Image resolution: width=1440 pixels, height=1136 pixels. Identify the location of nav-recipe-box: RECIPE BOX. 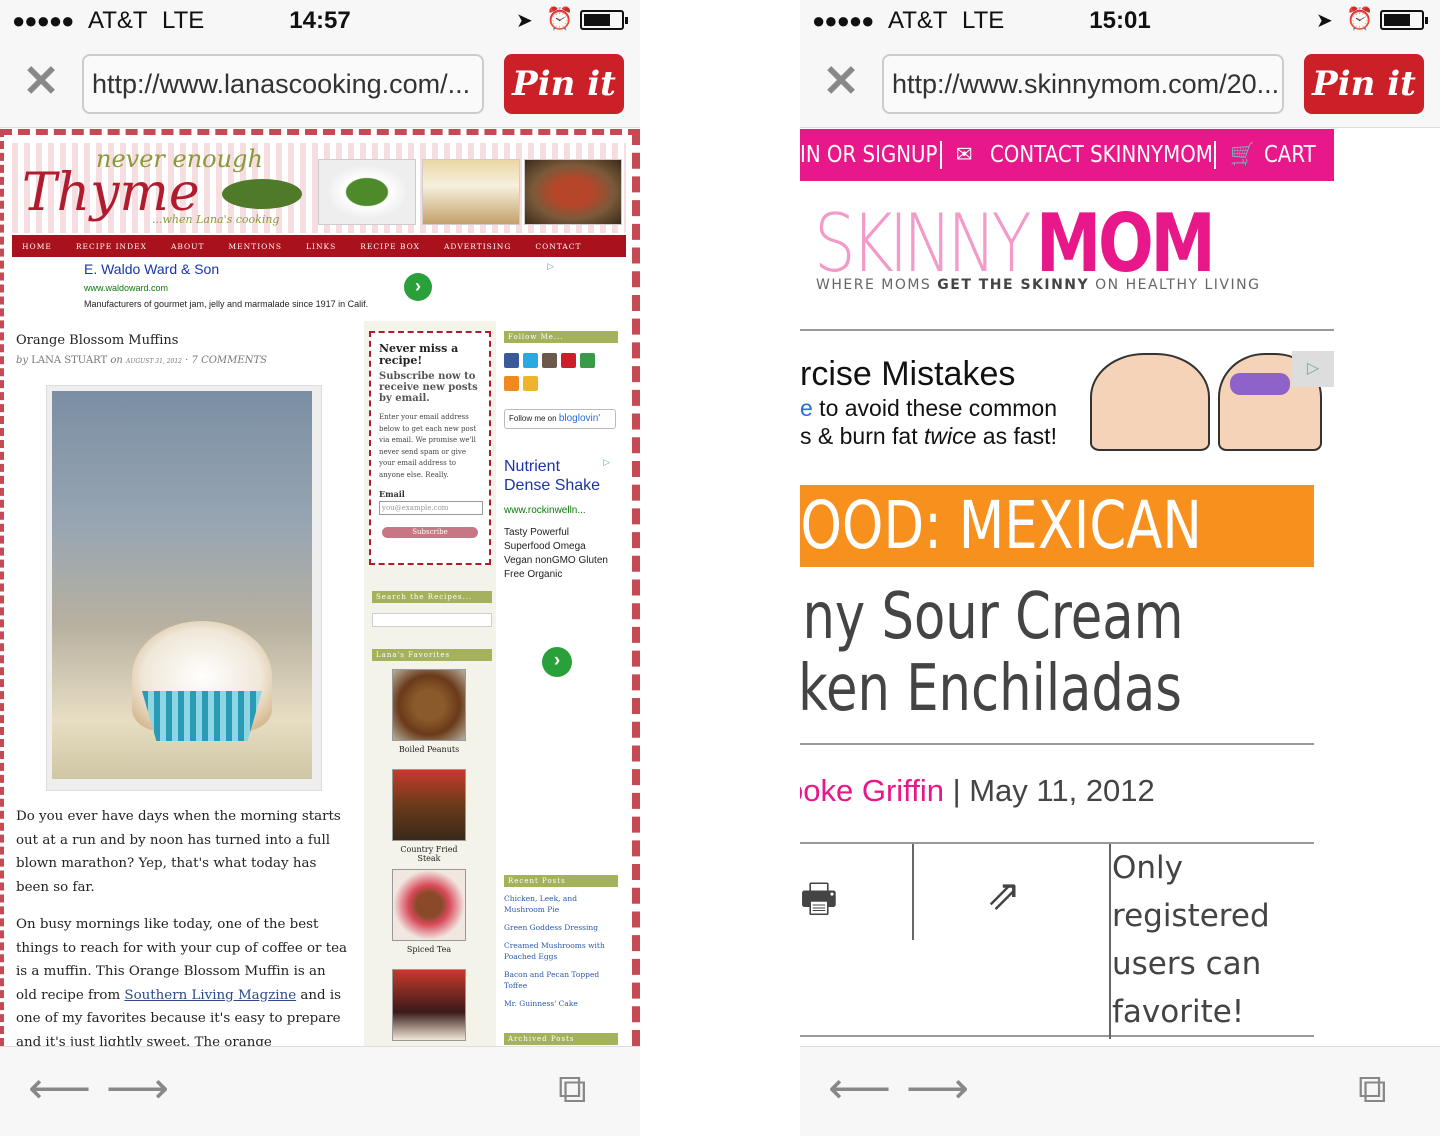
(390, 246).